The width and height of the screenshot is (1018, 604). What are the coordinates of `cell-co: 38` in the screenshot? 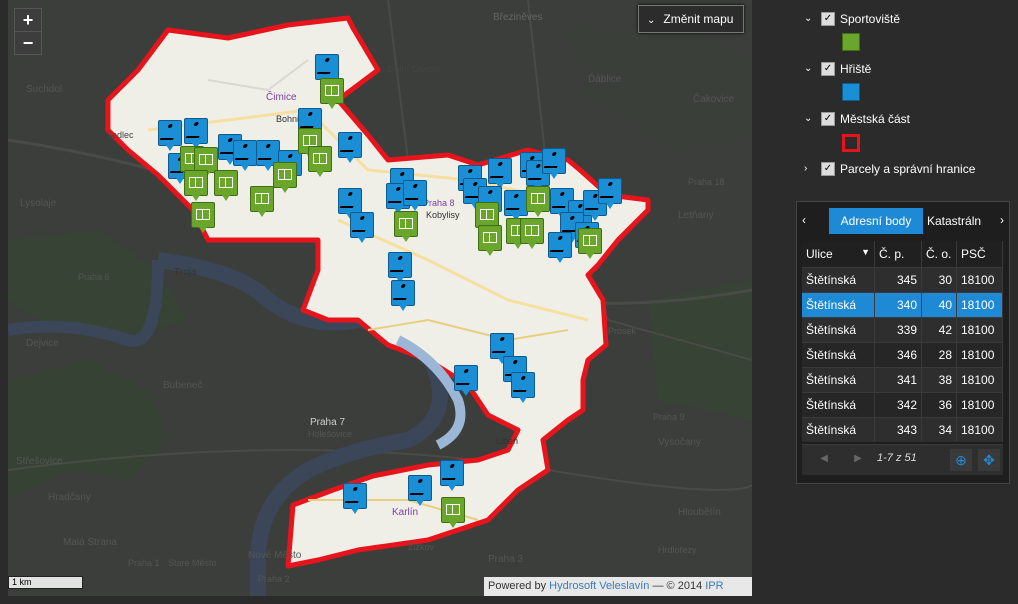 It's located at (939, 380).